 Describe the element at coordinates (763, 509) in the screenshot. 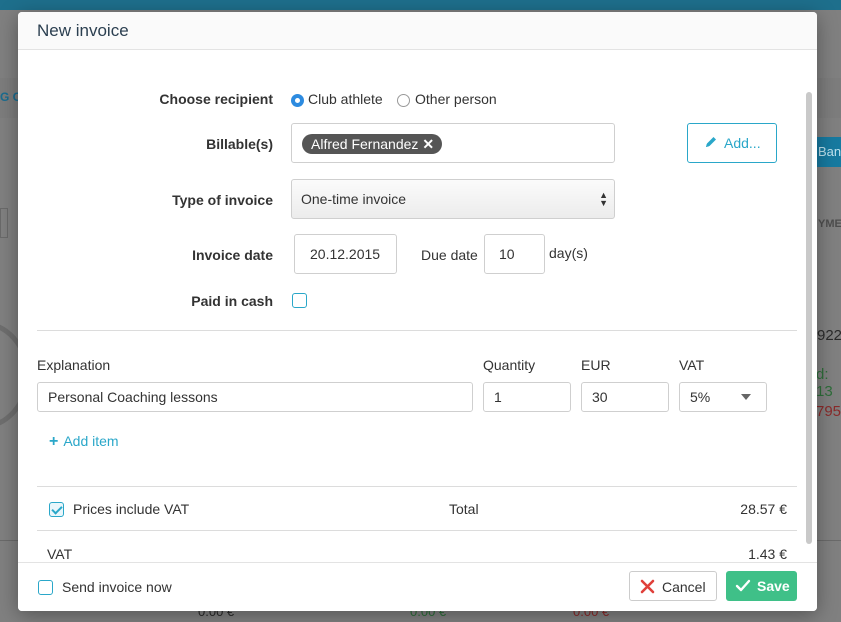

I see `total-value: 28.57 €` at that location.